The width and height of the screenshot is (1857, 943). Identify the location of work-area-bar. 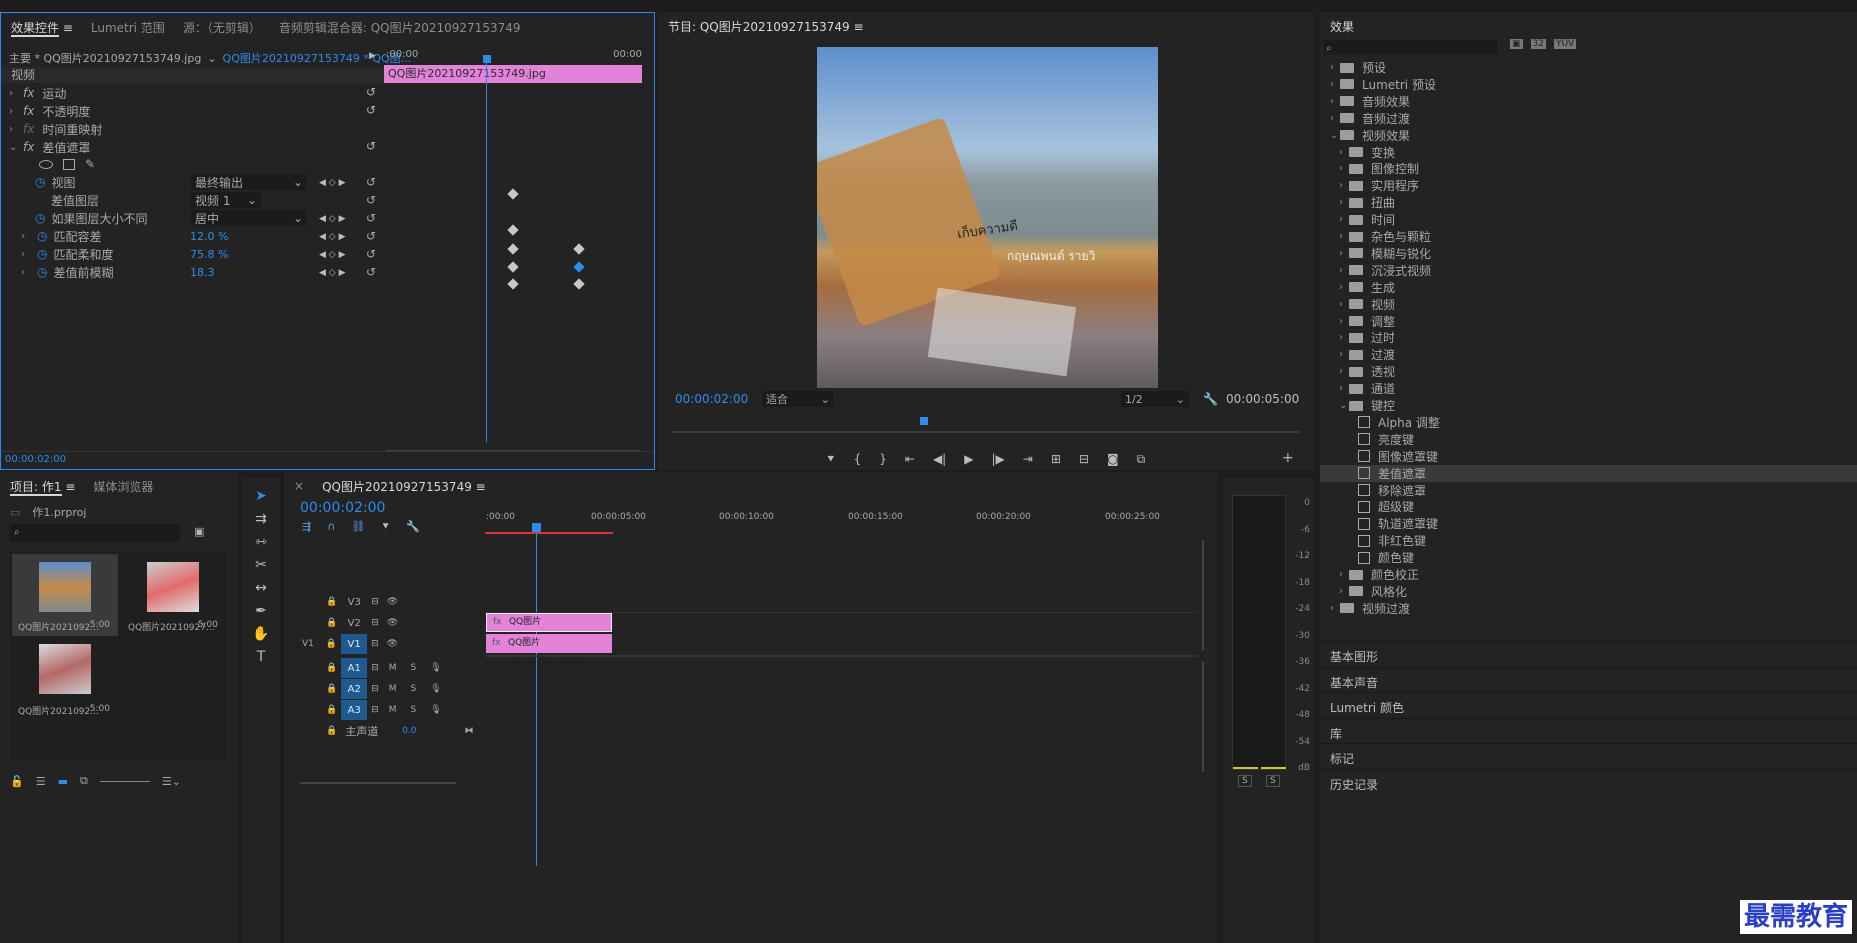
(549, 533).